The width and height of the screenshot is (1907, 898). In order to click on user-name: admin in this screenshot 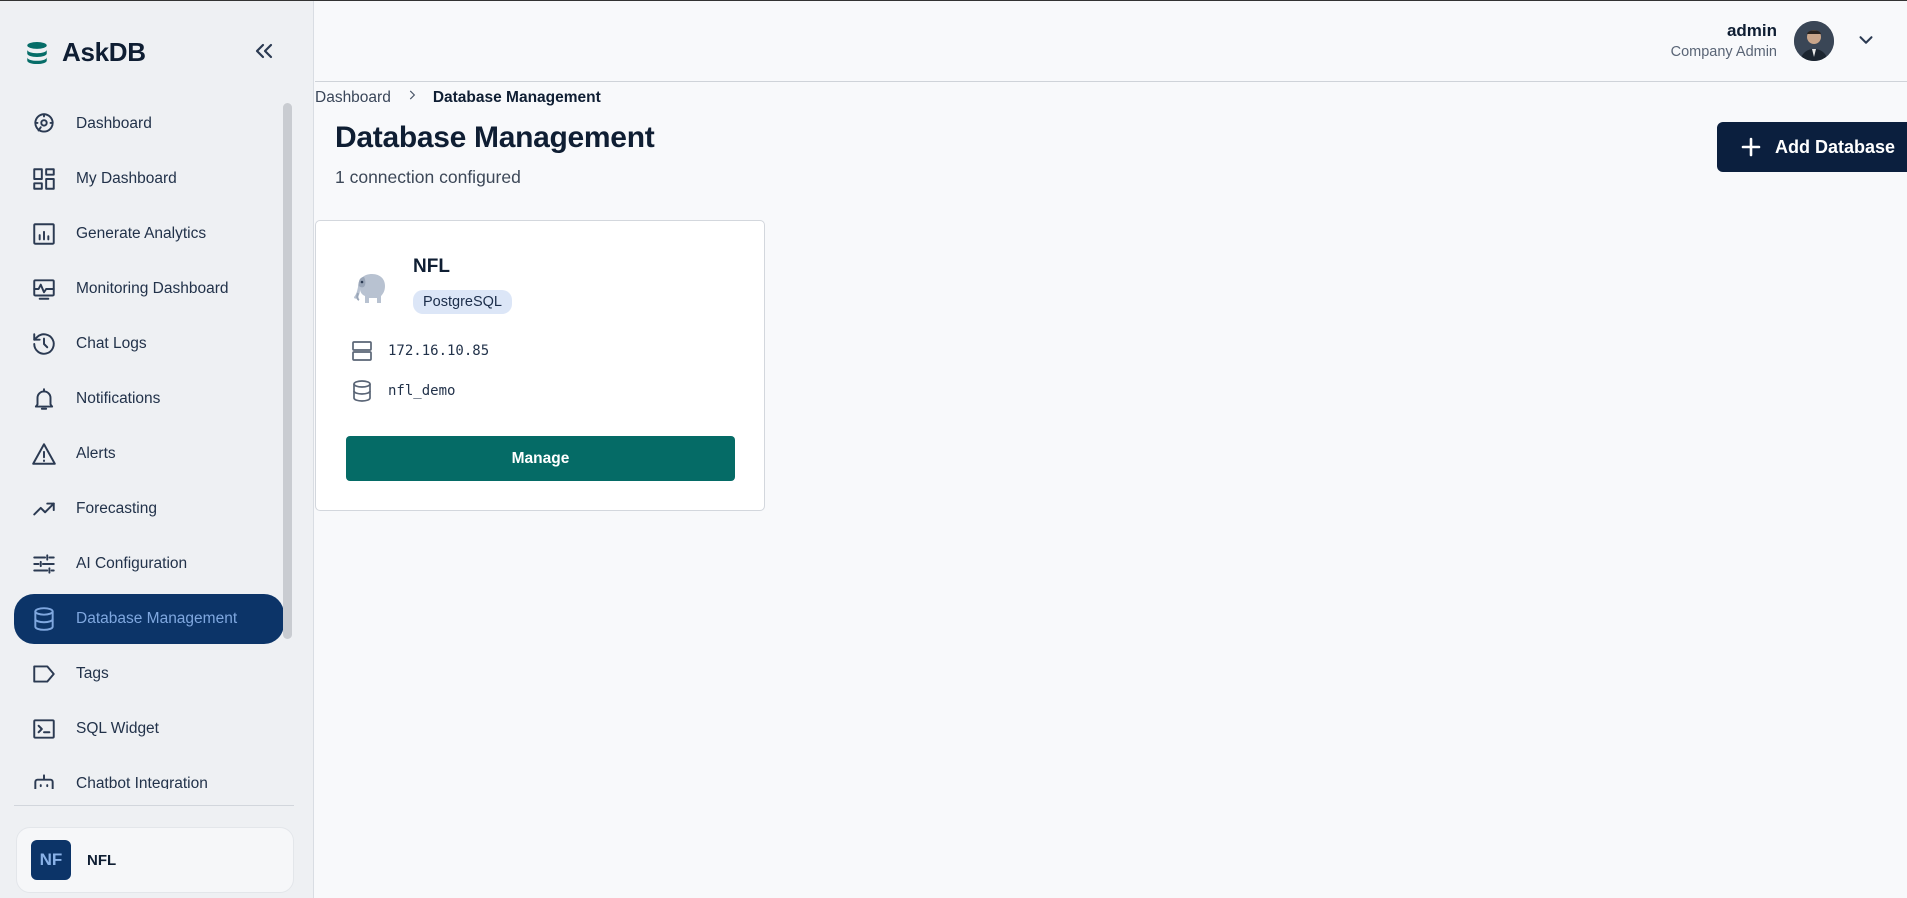, I will do `click(1751, 30)`.